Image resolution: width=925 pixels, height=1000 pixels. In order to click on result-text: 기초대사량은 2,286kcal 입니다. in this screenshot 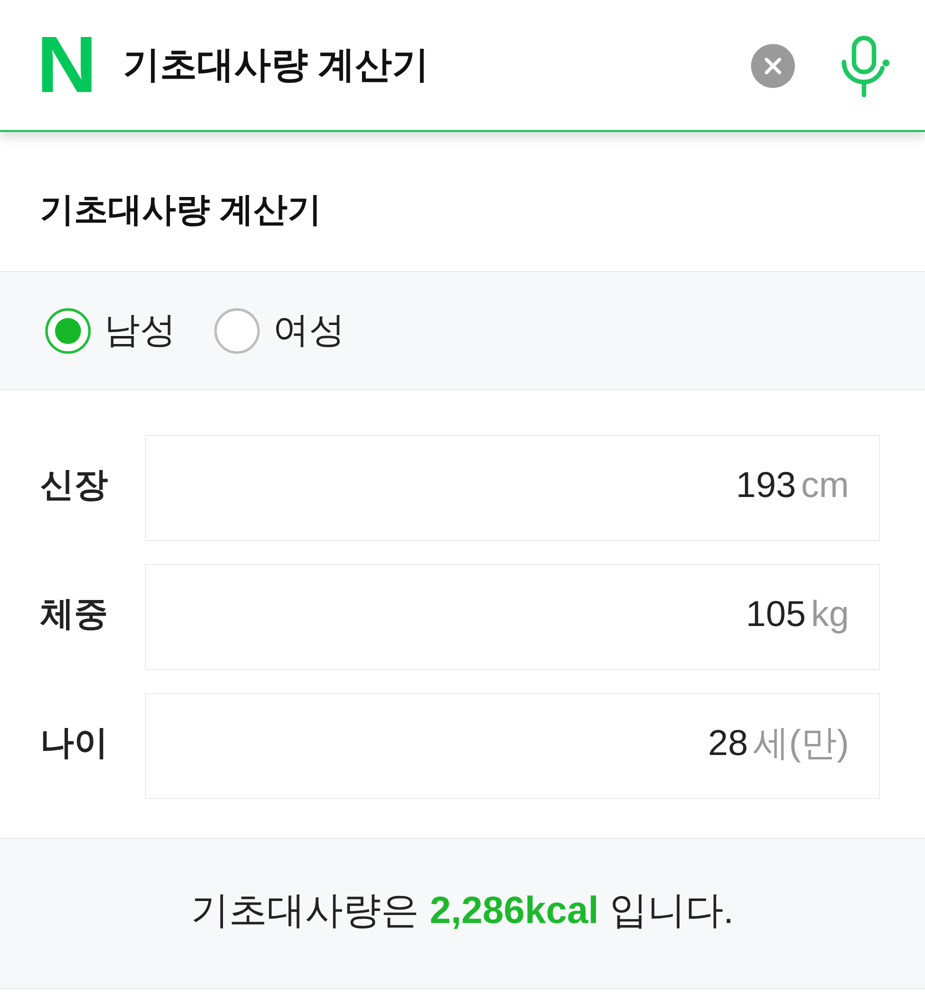, I will do `click(462, 911)`.